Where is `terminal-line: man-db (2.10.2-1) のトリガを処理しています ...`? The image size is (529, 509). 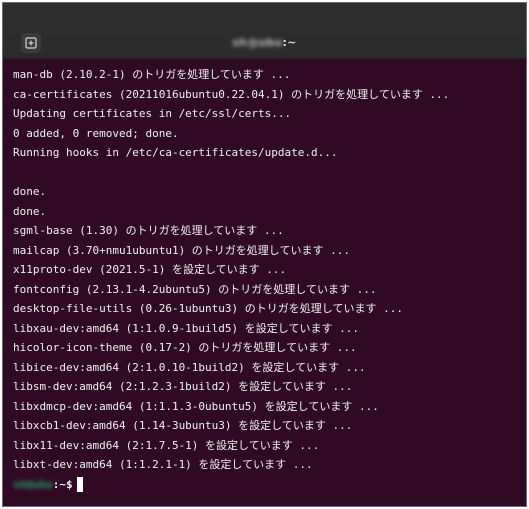 terminal-line: man-db (2.10.2-1) のトリガを処理しています ... is located at coordinates (152, 74).